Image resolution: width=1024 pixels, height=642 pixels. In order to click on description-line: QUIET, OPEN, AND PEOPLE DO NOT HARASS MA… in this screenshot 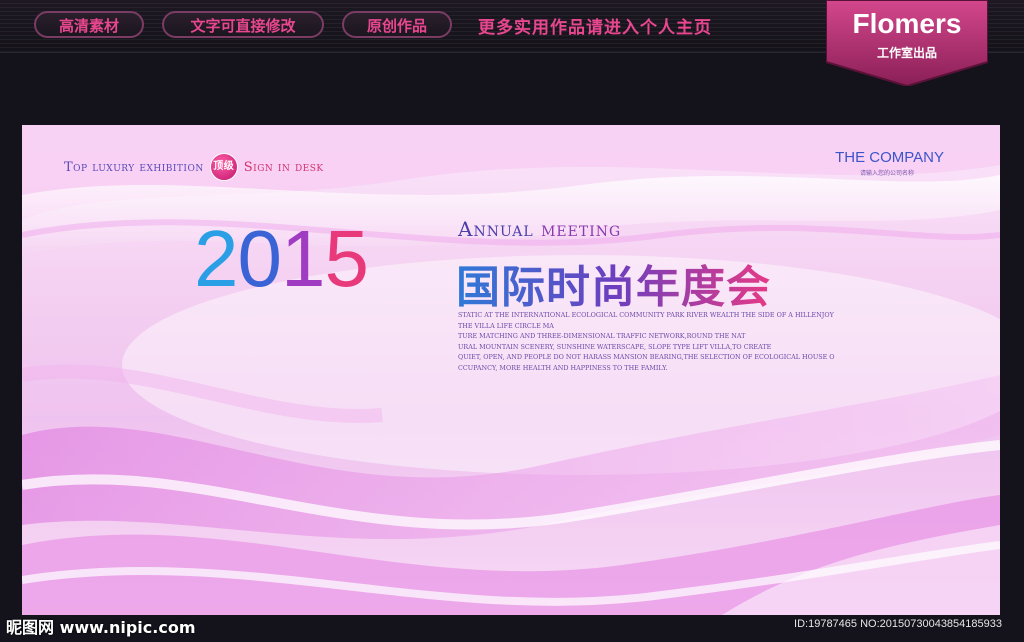, I will do `click(646, 357)`.